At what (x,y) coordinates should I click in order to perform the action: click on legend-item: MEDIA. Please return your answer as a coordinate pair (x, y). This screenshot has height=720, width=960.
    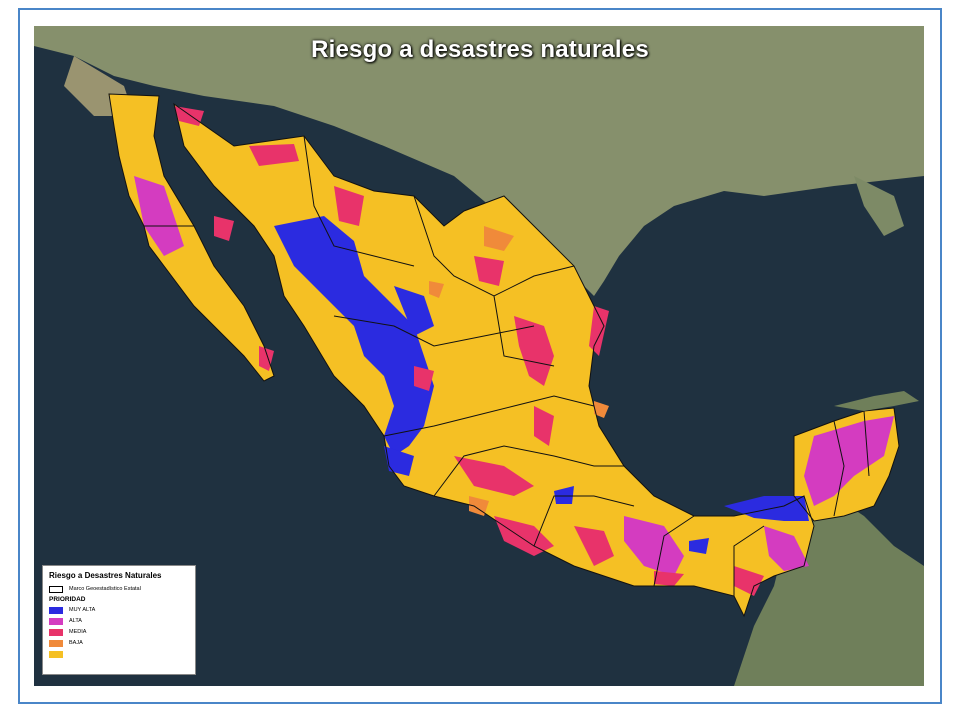
    Looking at the image, I should click on (119, 632).